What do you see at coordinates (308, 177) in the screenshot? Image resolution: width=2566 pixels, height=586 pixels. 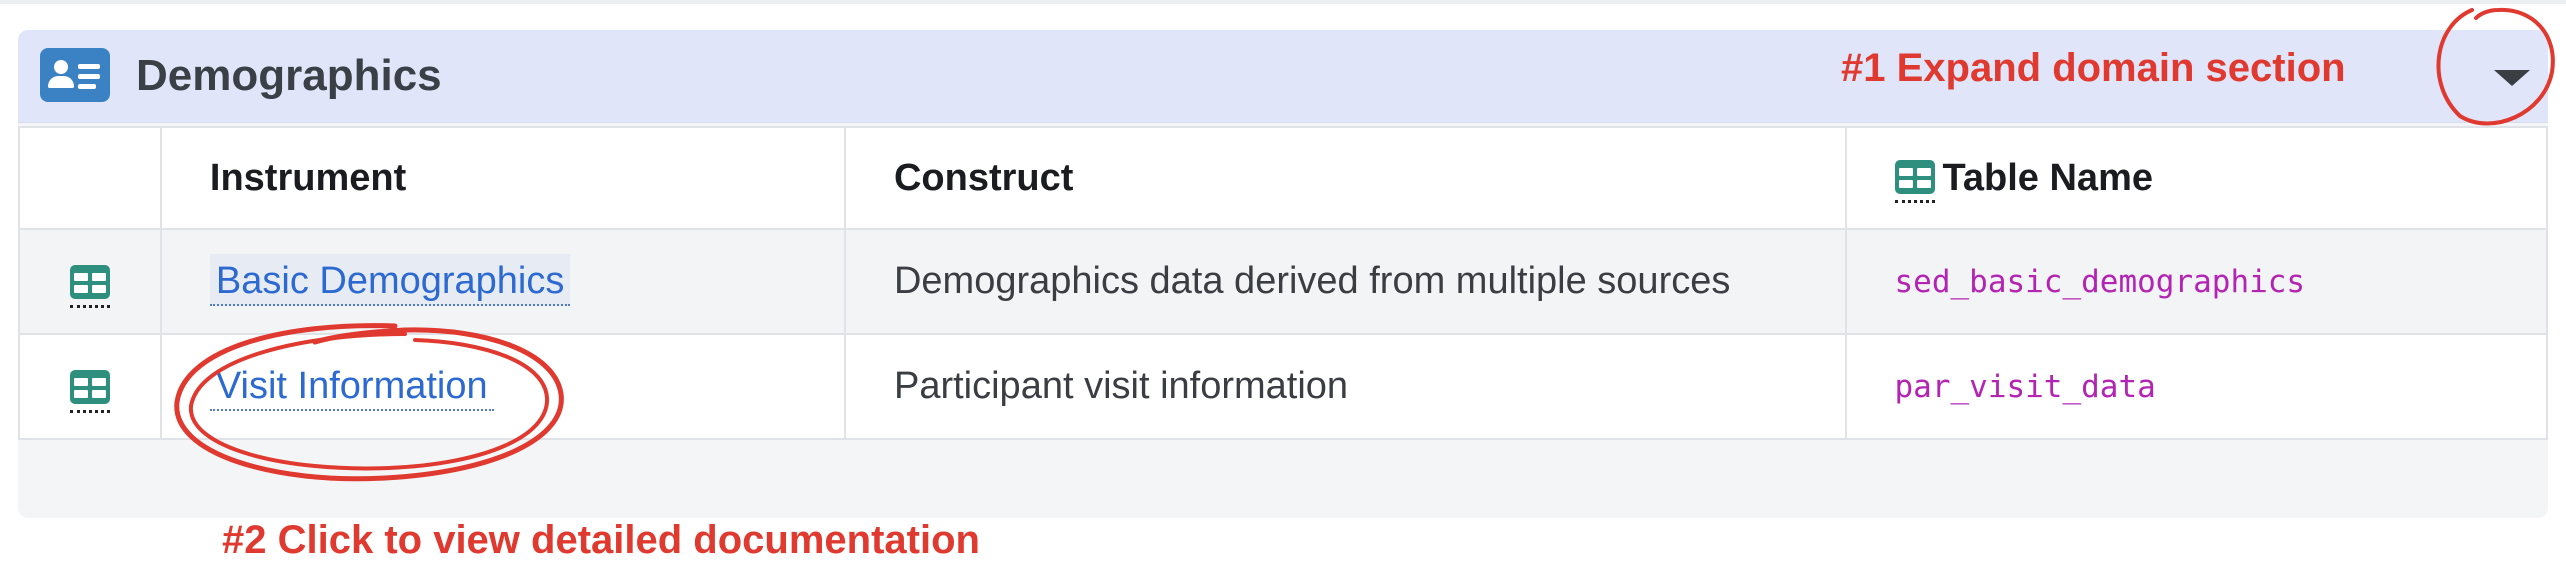 I see `header-instrument-label: Instrument` at bounding box center [308, 177].